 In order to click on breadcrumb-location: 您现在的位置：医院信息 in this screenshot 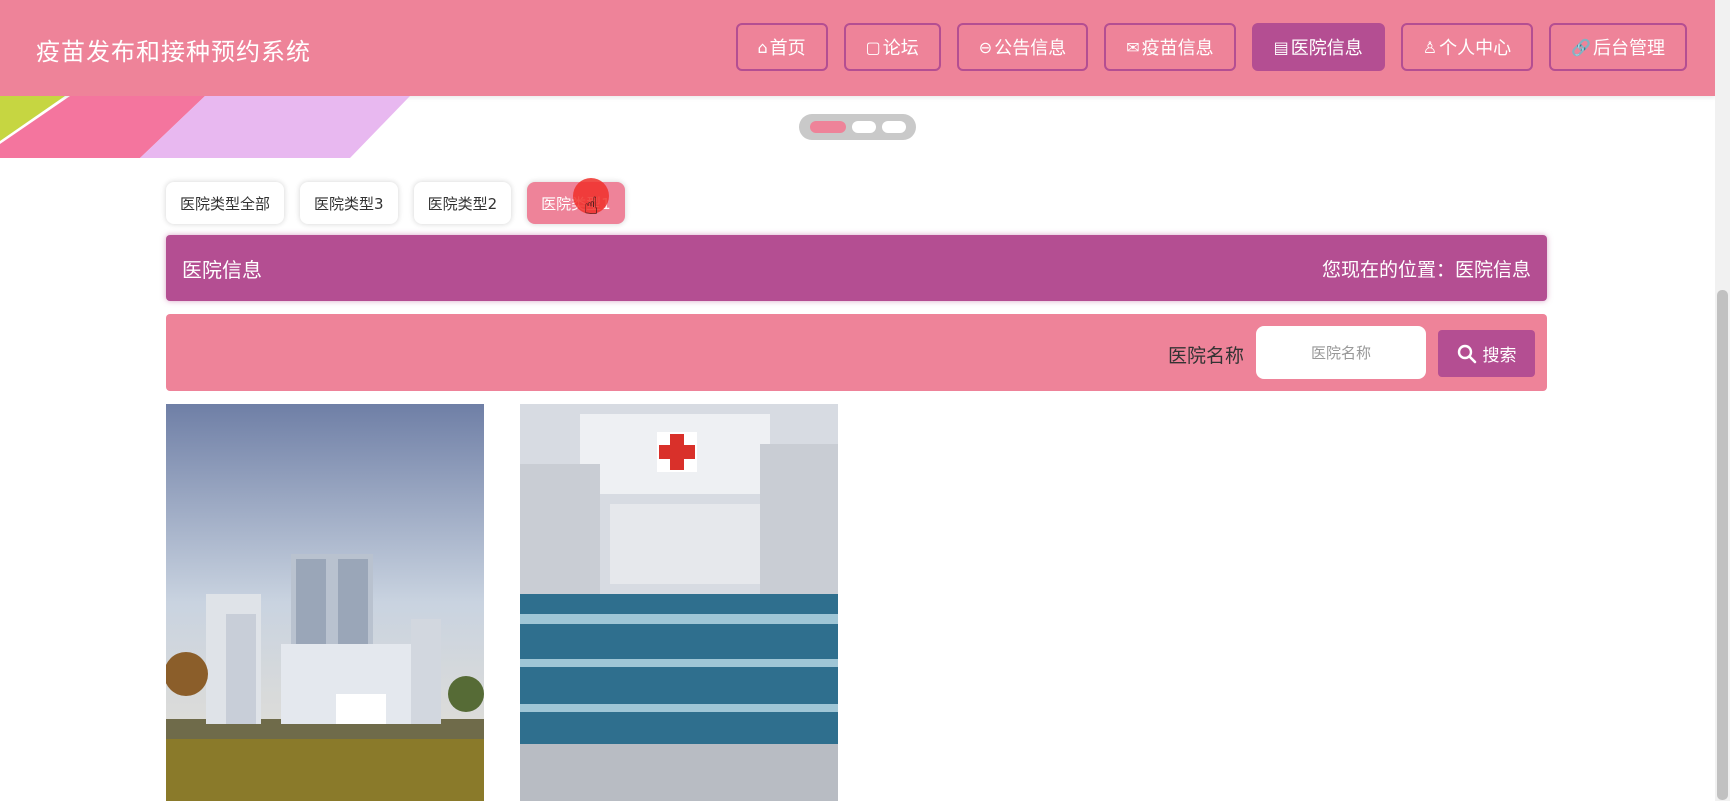, I will do `click(1426, 269)`.